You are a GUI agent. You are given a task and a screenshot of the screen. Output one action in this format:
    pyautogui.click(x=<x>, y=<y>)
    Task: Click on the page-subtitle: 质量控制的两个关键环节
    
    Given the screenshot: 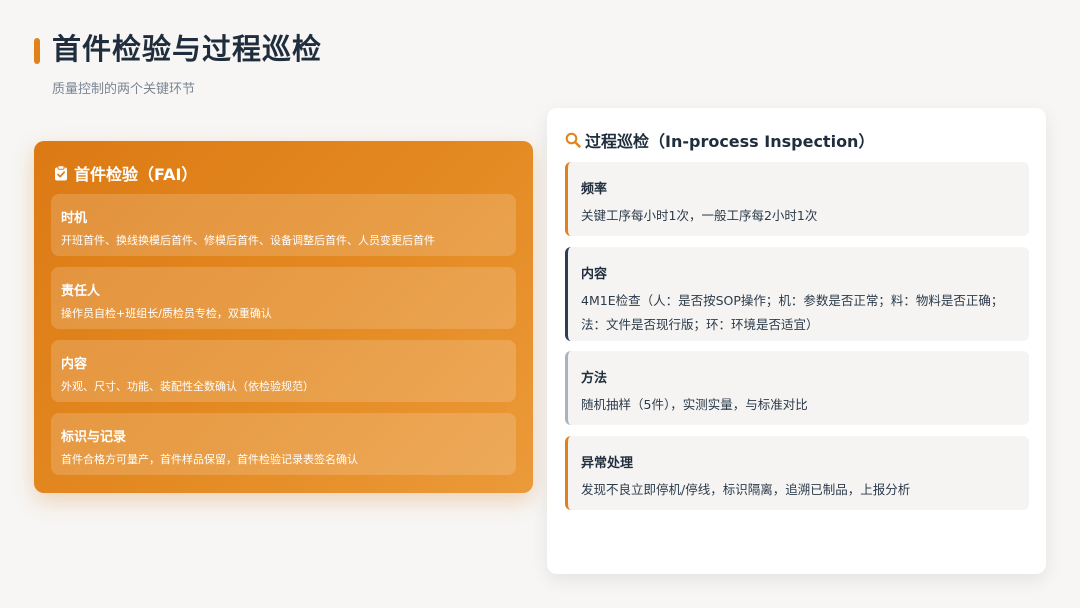 What is the action you would take?
    pyautogui.click(x=124, y=89)
    